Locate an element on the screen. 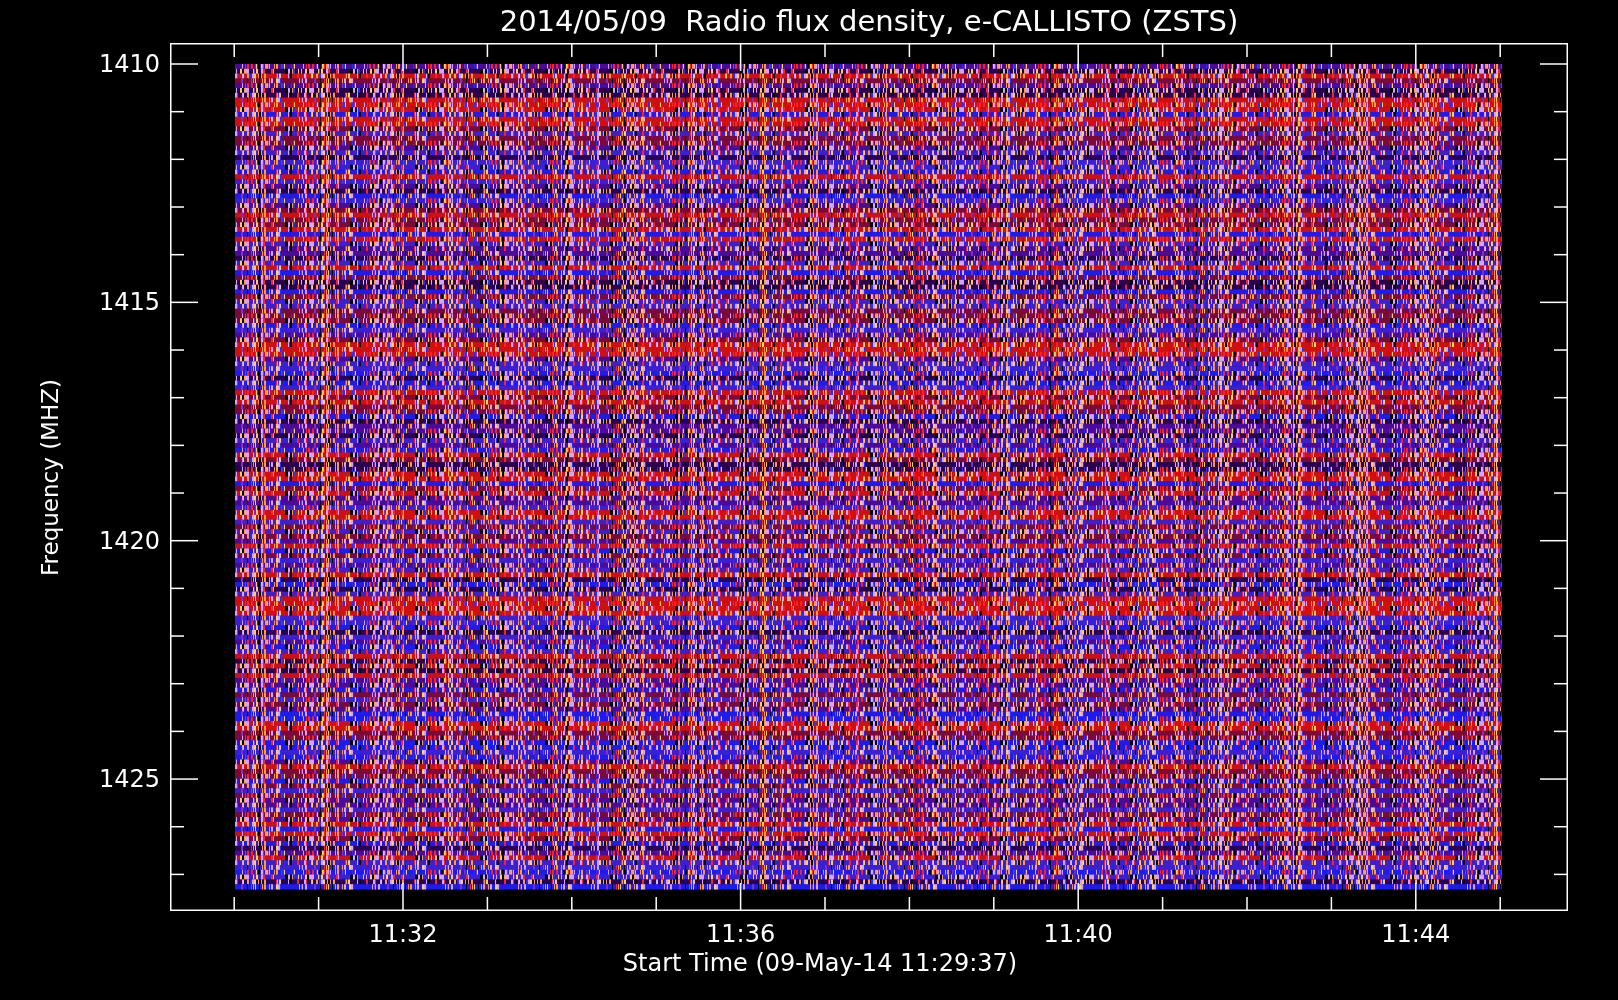  tick-label: 11:32 is located at coordinates (403, 934).